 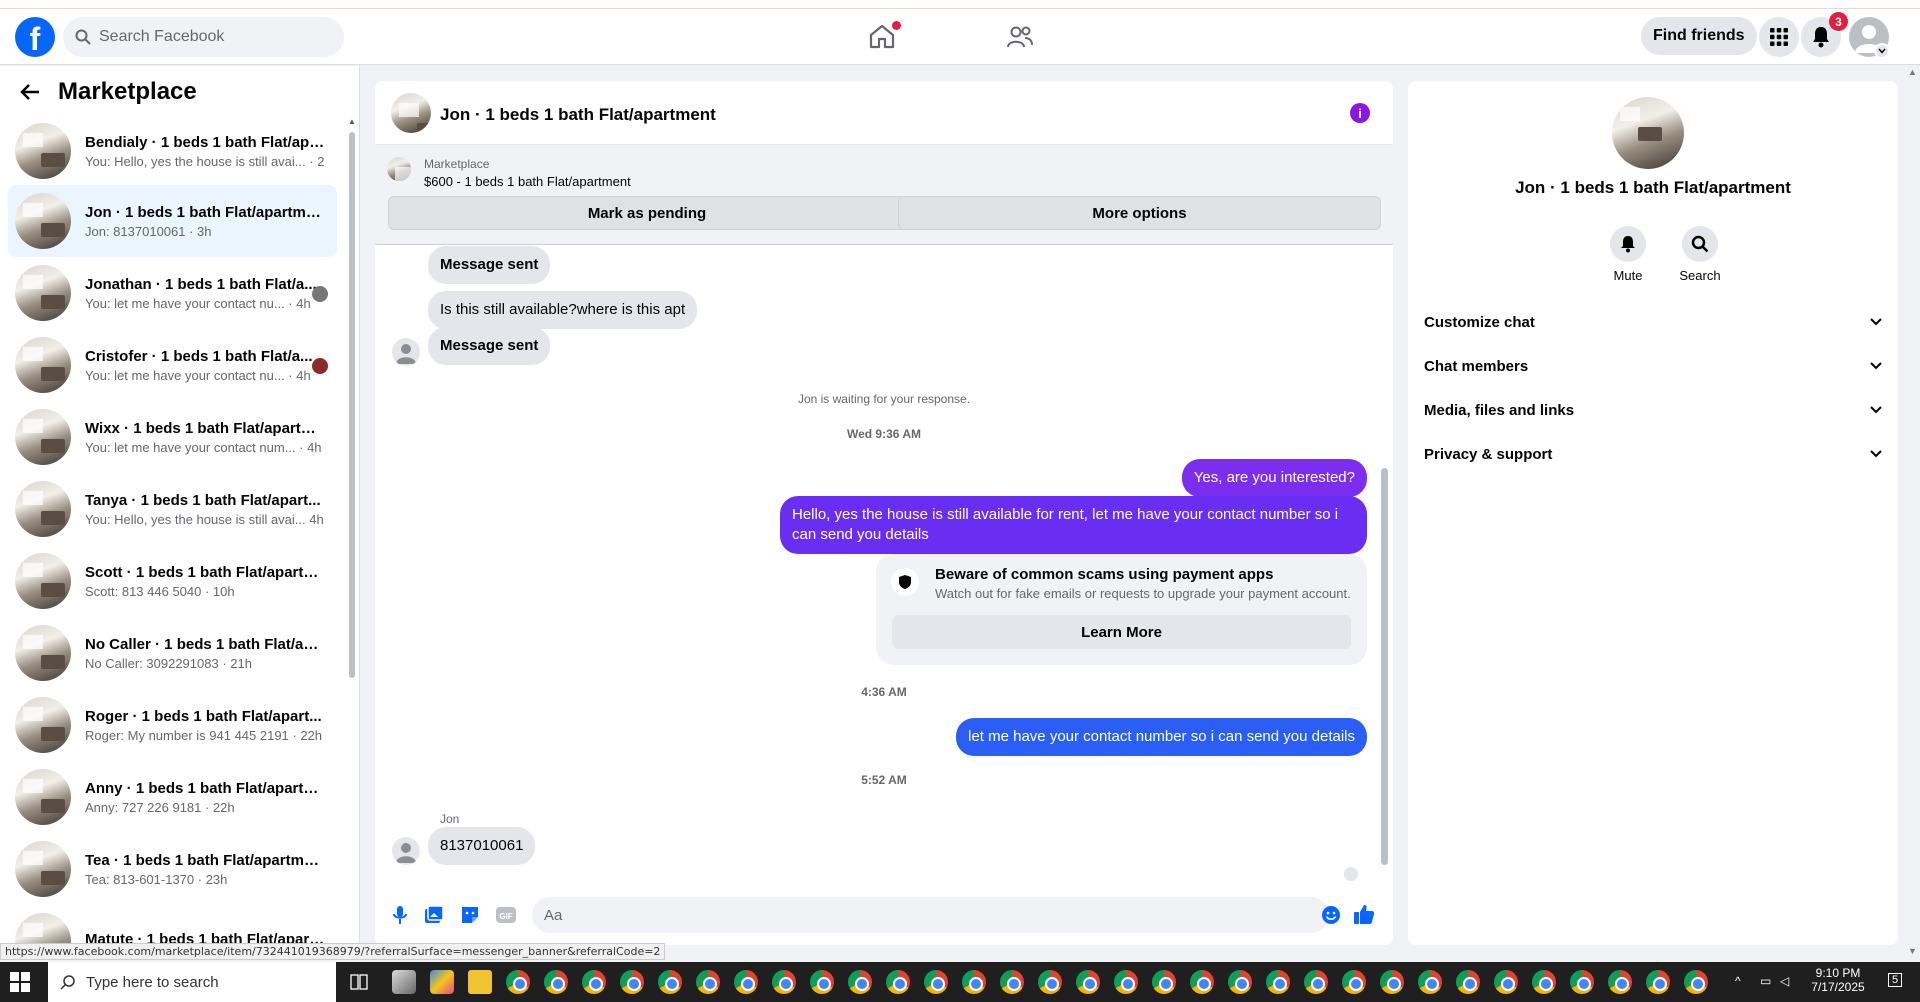 What do you see at coordinates (482, 846) in the screenshot?
I see `message-bubble: 8137010061` at bounding box center [482, 846].